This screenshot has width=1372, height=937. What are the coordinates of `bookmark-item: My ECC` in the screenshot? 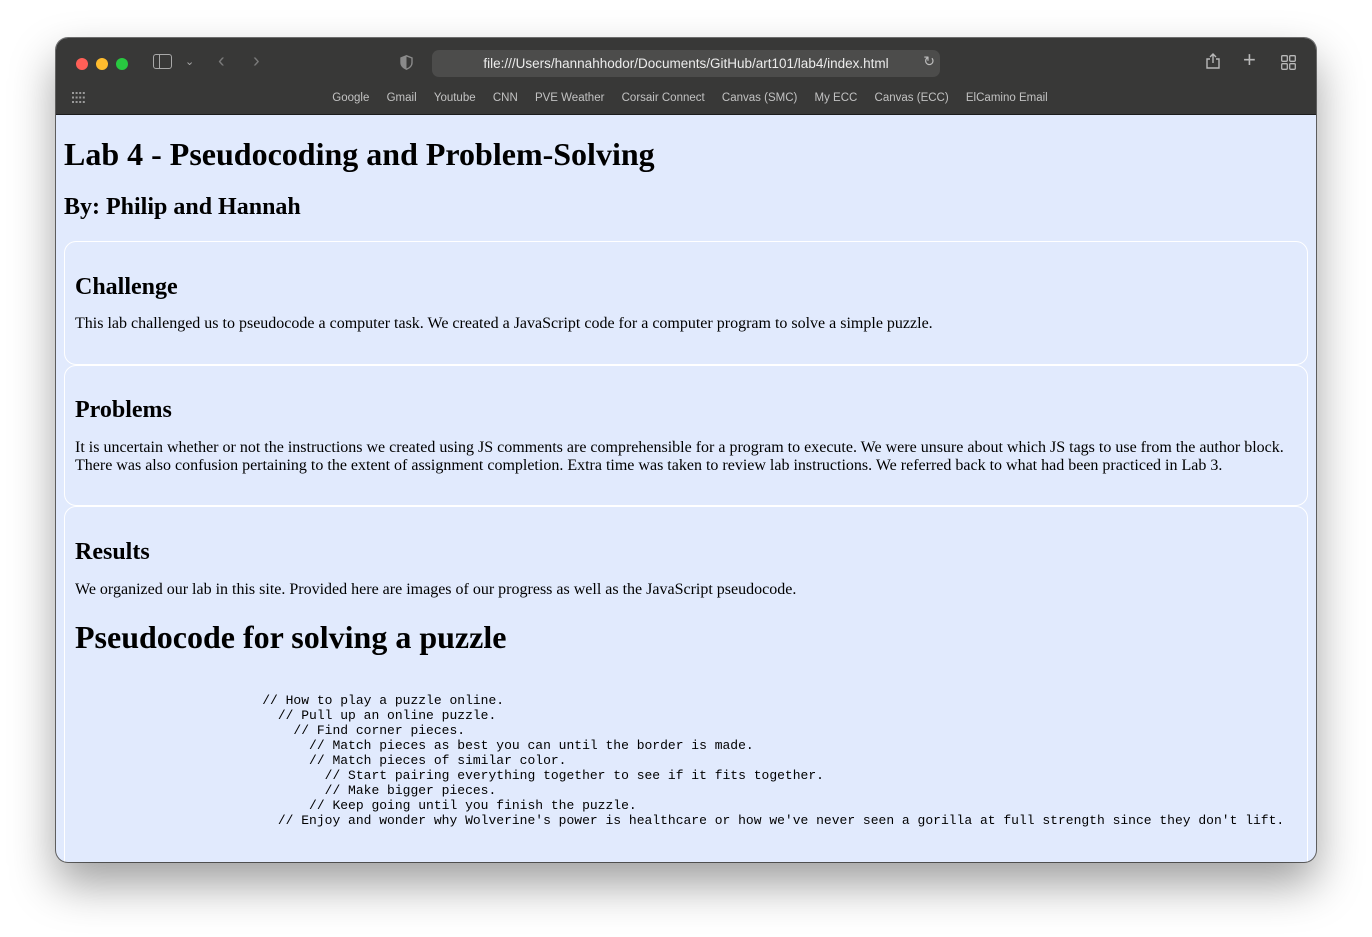 It's located at (836, 98).